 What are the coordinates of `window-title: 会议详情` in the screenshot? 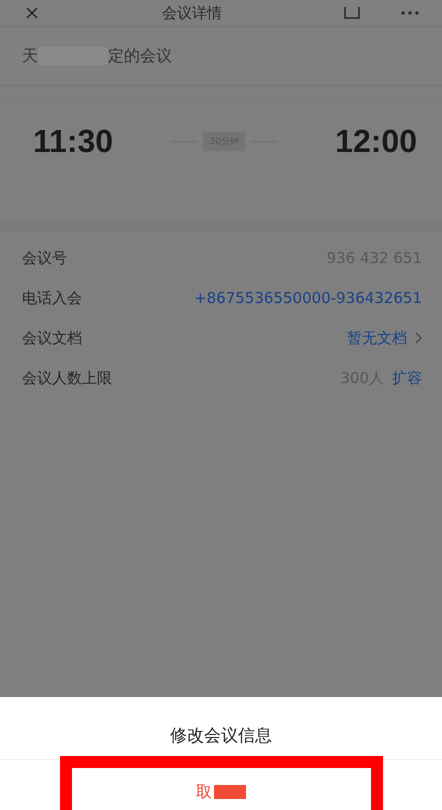 It's located at (192, 13).